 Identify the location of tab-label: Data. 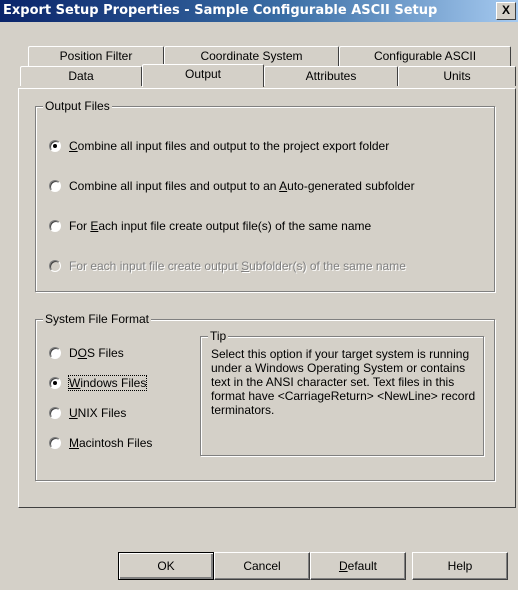
(81, 76).